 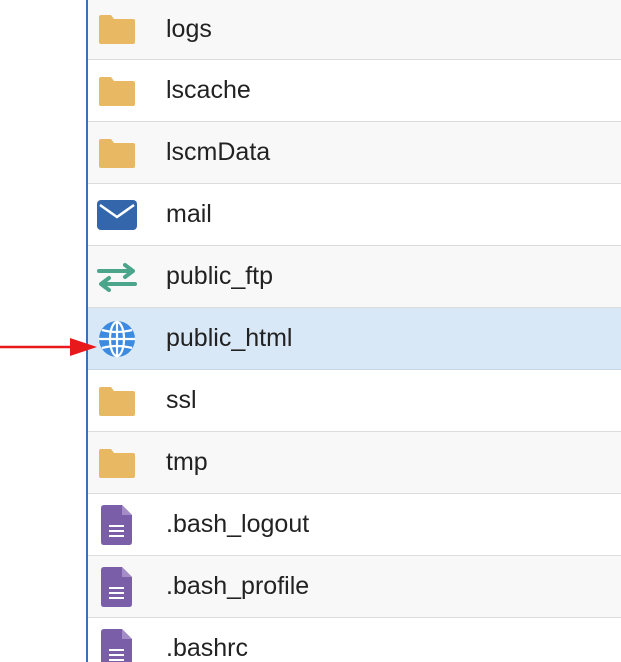 I want to click on file-row-bashrc: .bashrc, so click(x=354, y=640).